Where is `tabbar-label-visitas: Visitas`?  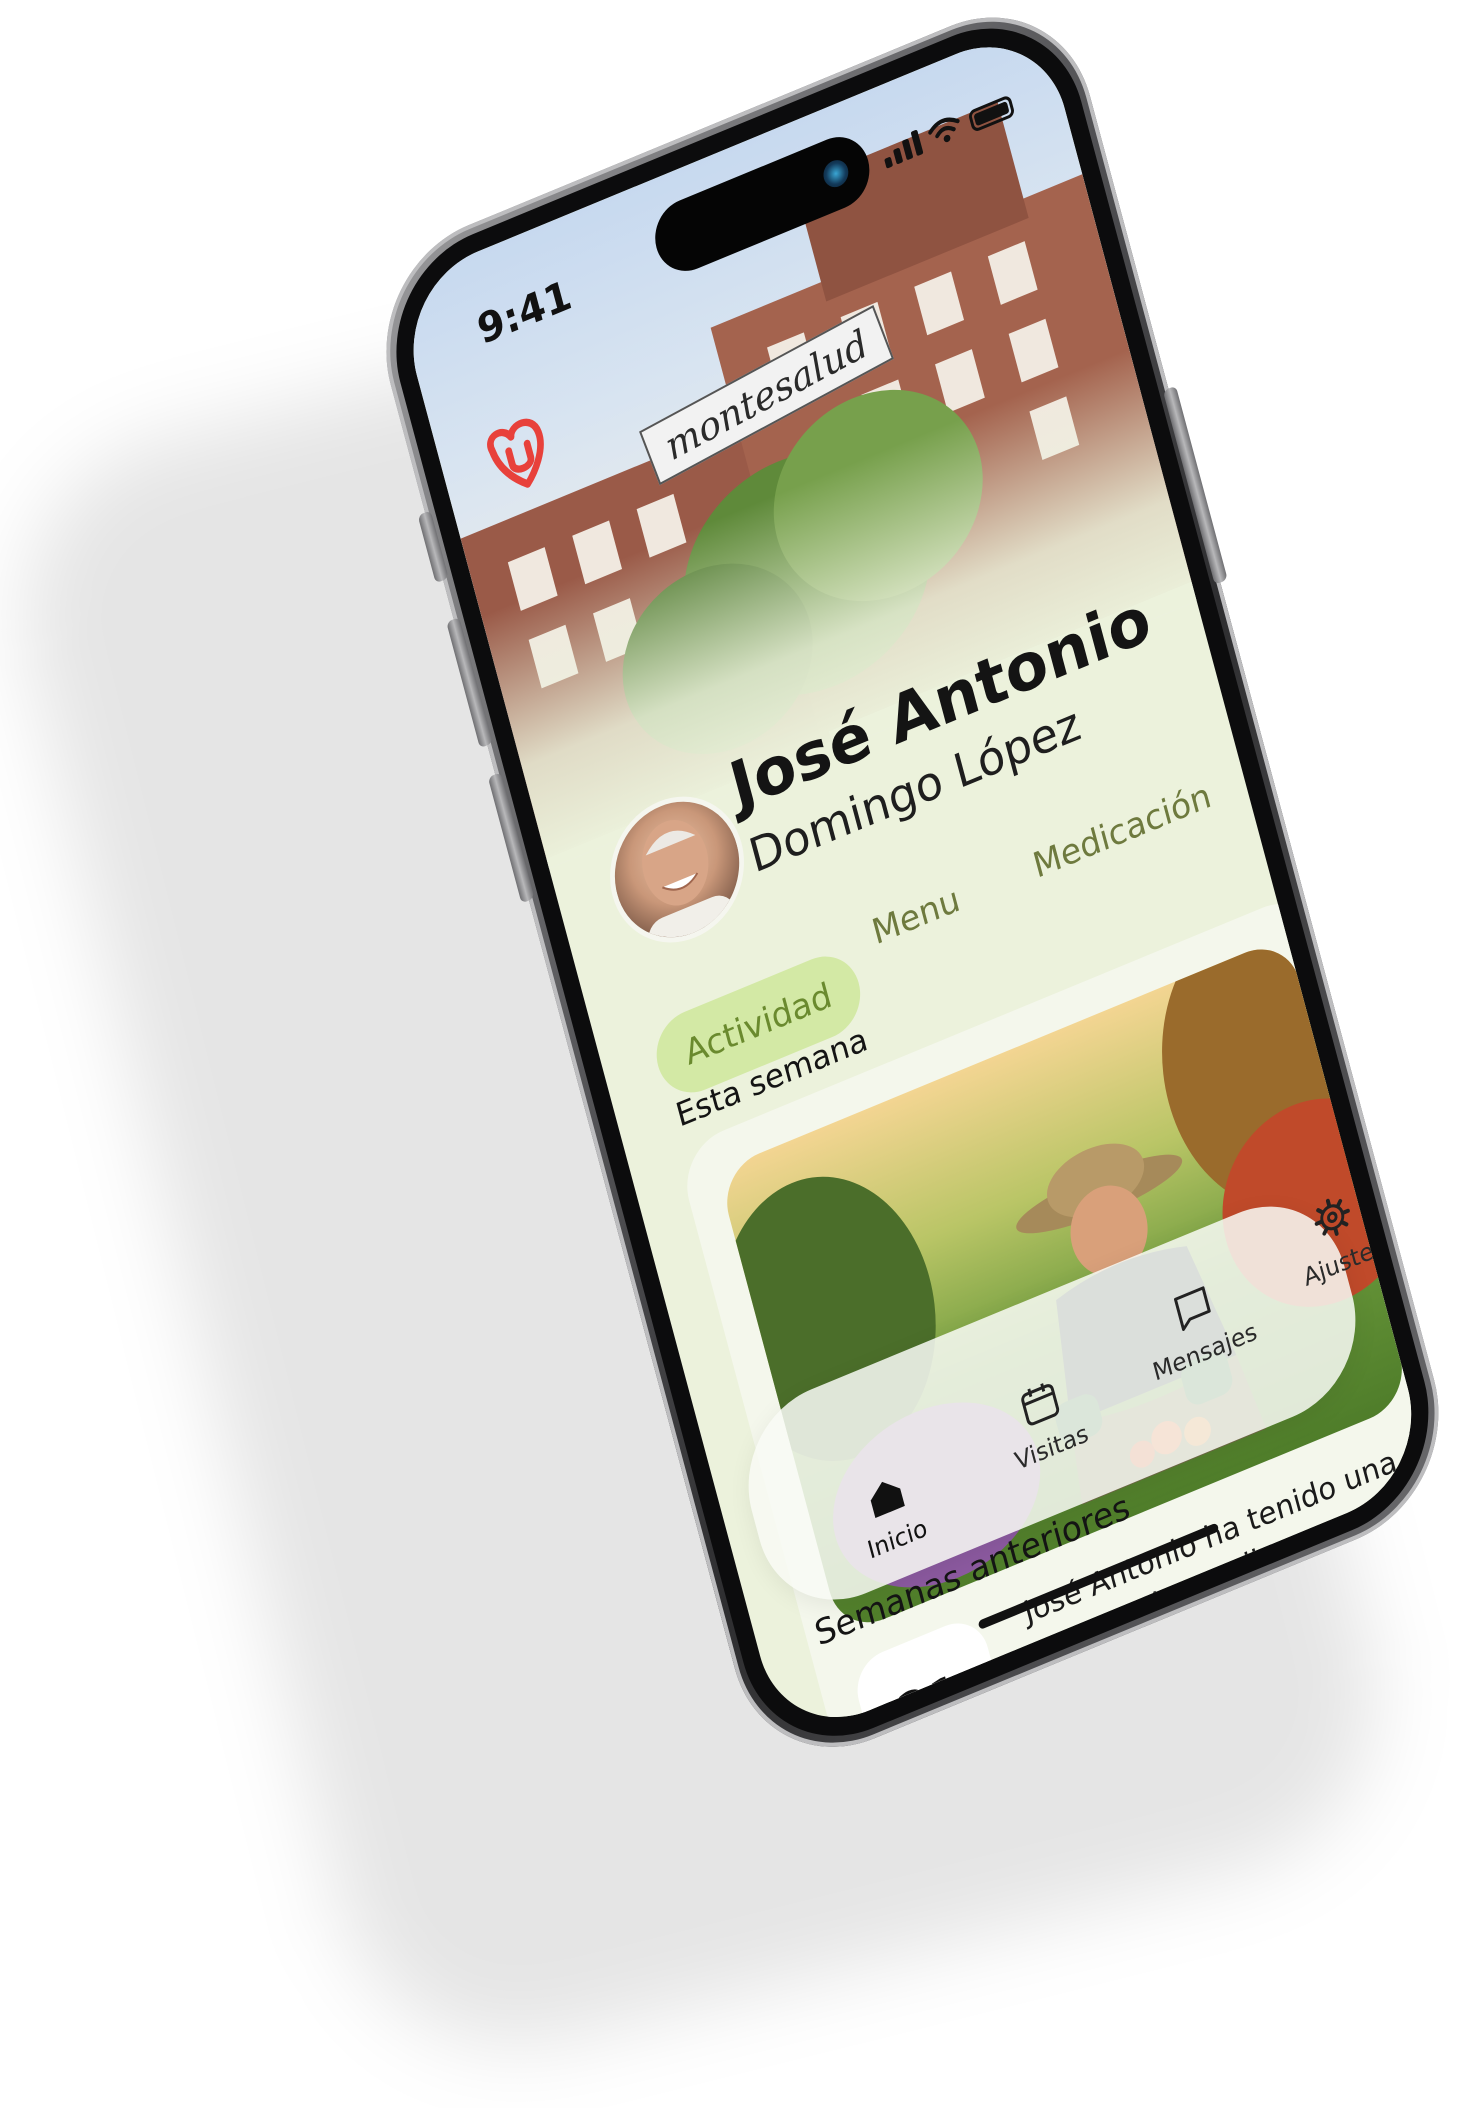
tabbar-label-visitas: Visitas is located at coordinates (1051, 1447).